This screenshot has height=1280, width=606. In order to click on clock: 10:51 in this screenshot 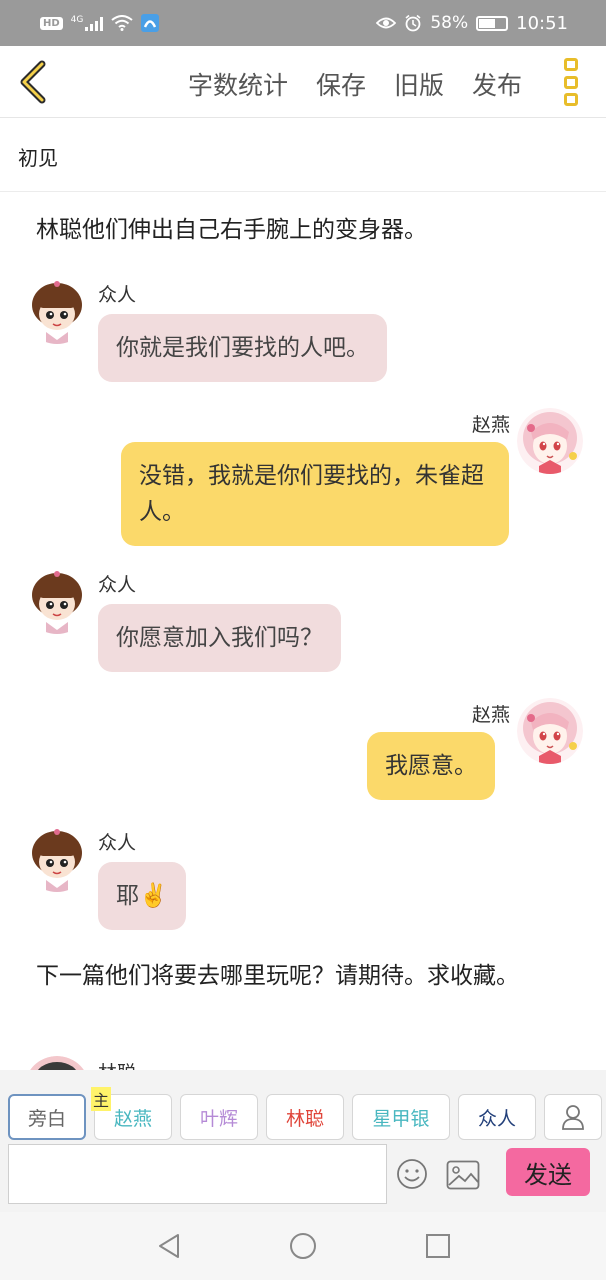, I will do `click(542, 23)`.